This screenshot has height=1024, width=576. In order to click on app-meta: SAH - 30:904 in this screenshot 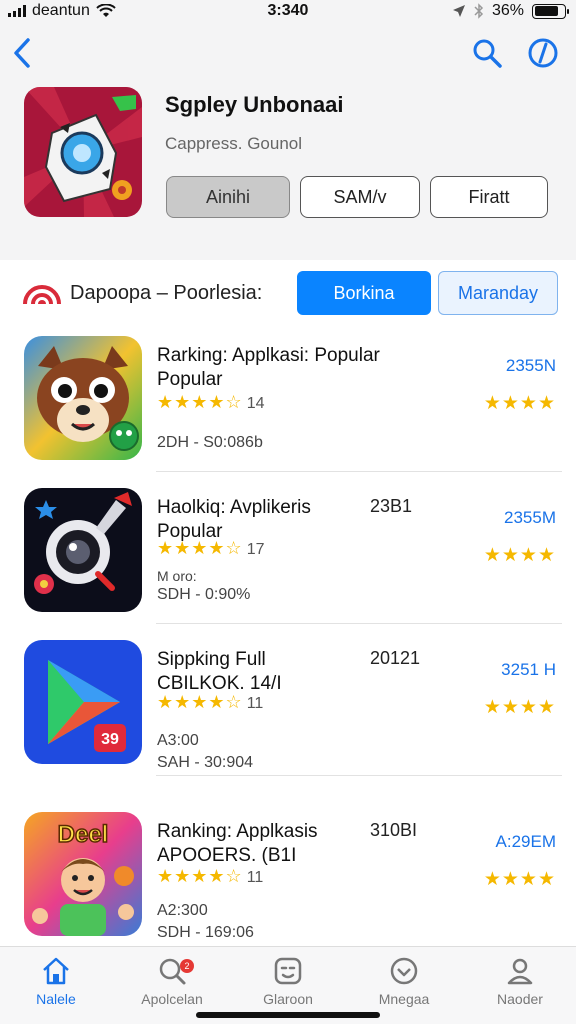, I will do `click(205, 762)`.